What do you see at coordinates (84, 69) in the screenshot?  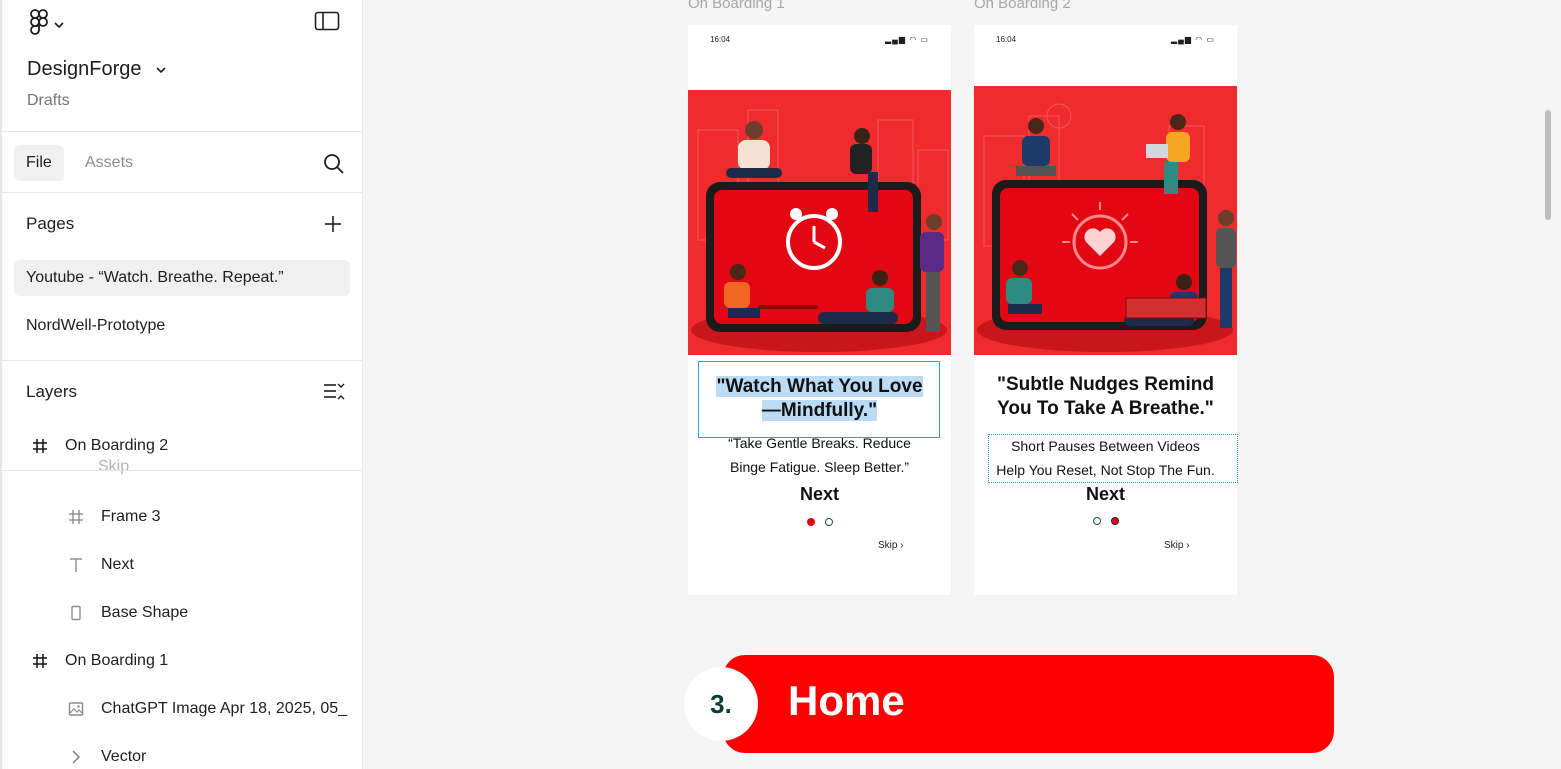 I see `project-name: DesignForge` at bounding box center [84, 69].